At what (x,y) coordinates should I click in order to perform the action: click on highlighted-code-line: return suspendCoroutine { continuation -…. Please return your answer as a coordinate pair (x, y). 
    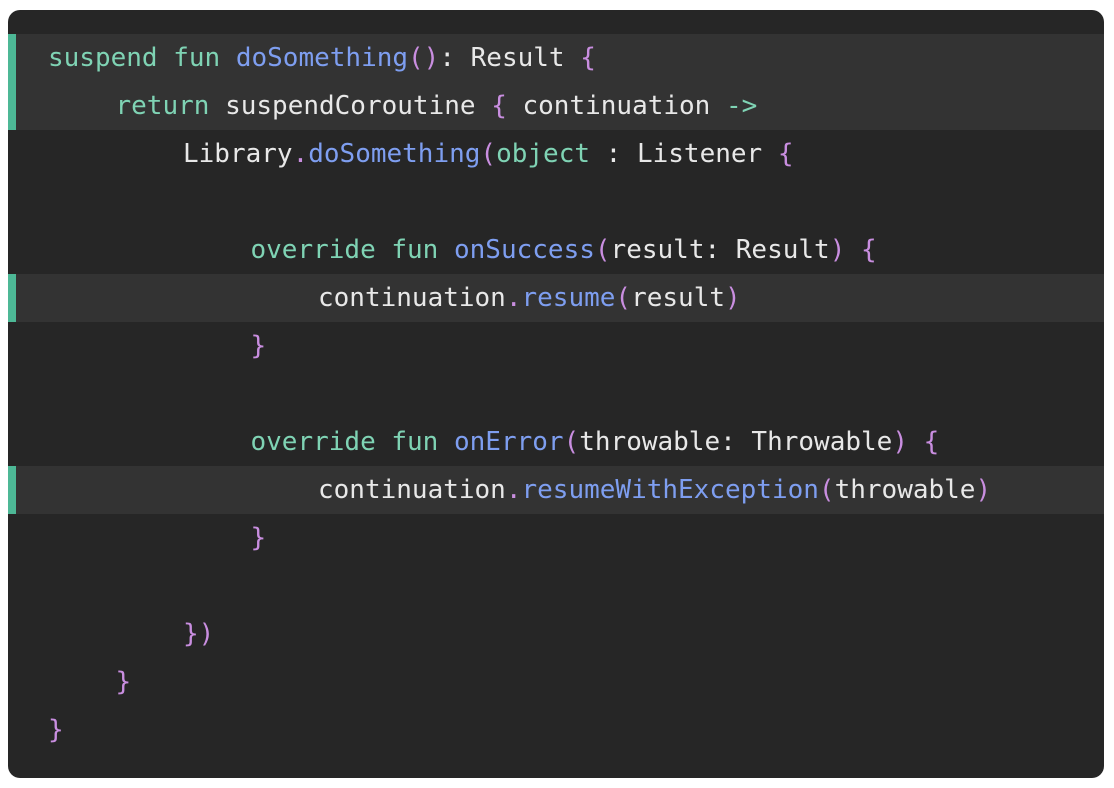
    Looking at the image, I should click on (556, 106).